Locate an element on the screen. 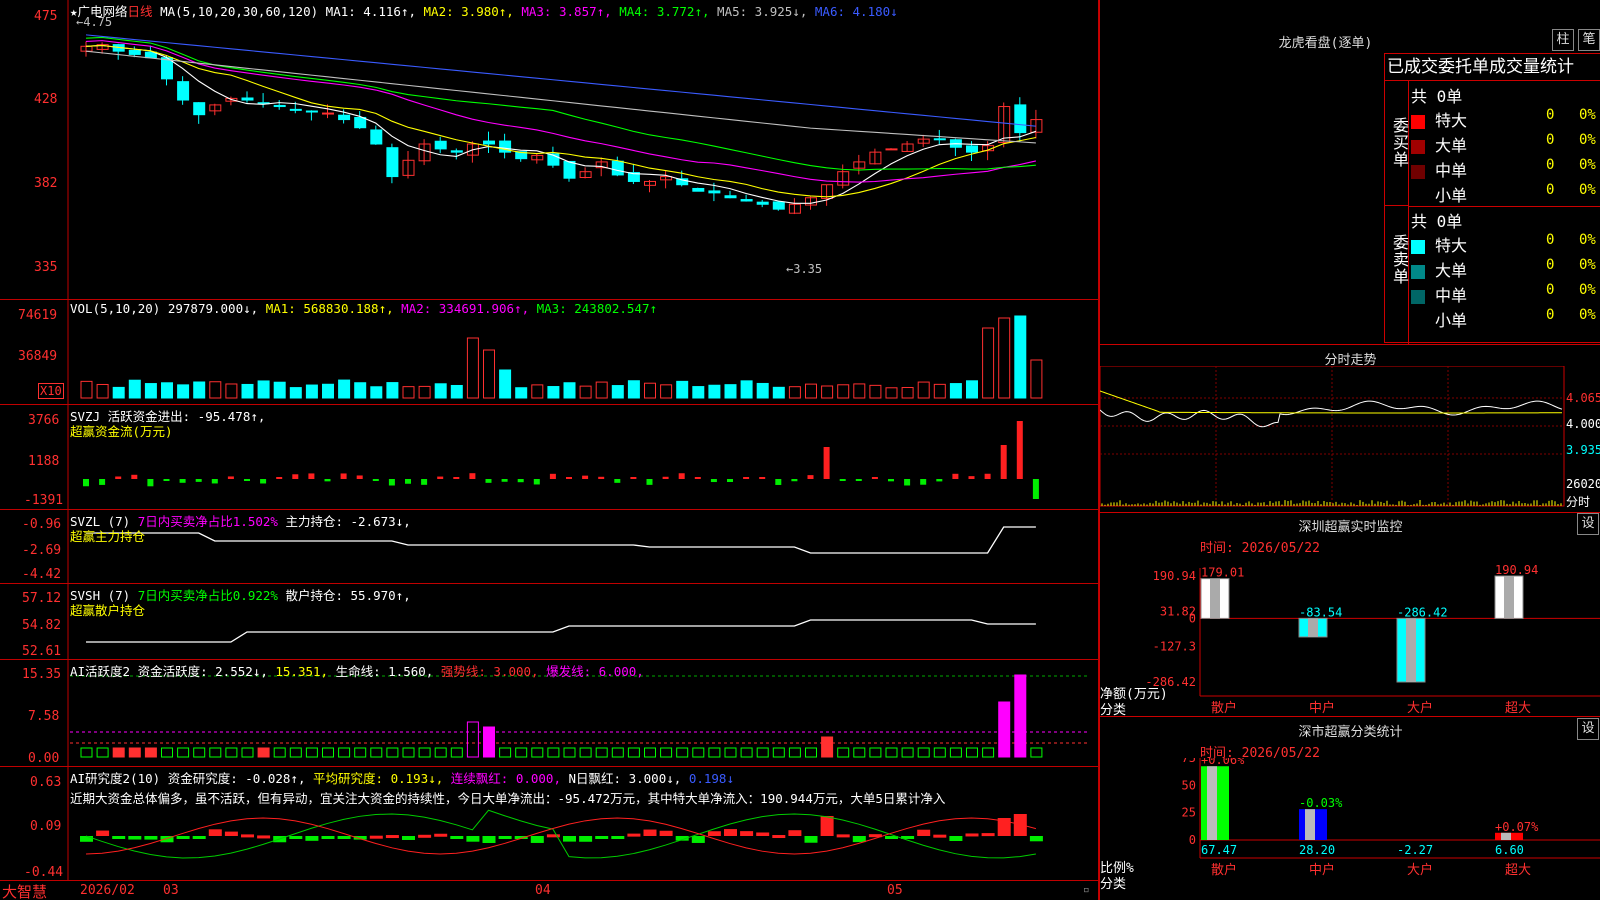 This screenshot has width=1600, height=900. category-label: 大户 is located at coordinates (1420, 870).